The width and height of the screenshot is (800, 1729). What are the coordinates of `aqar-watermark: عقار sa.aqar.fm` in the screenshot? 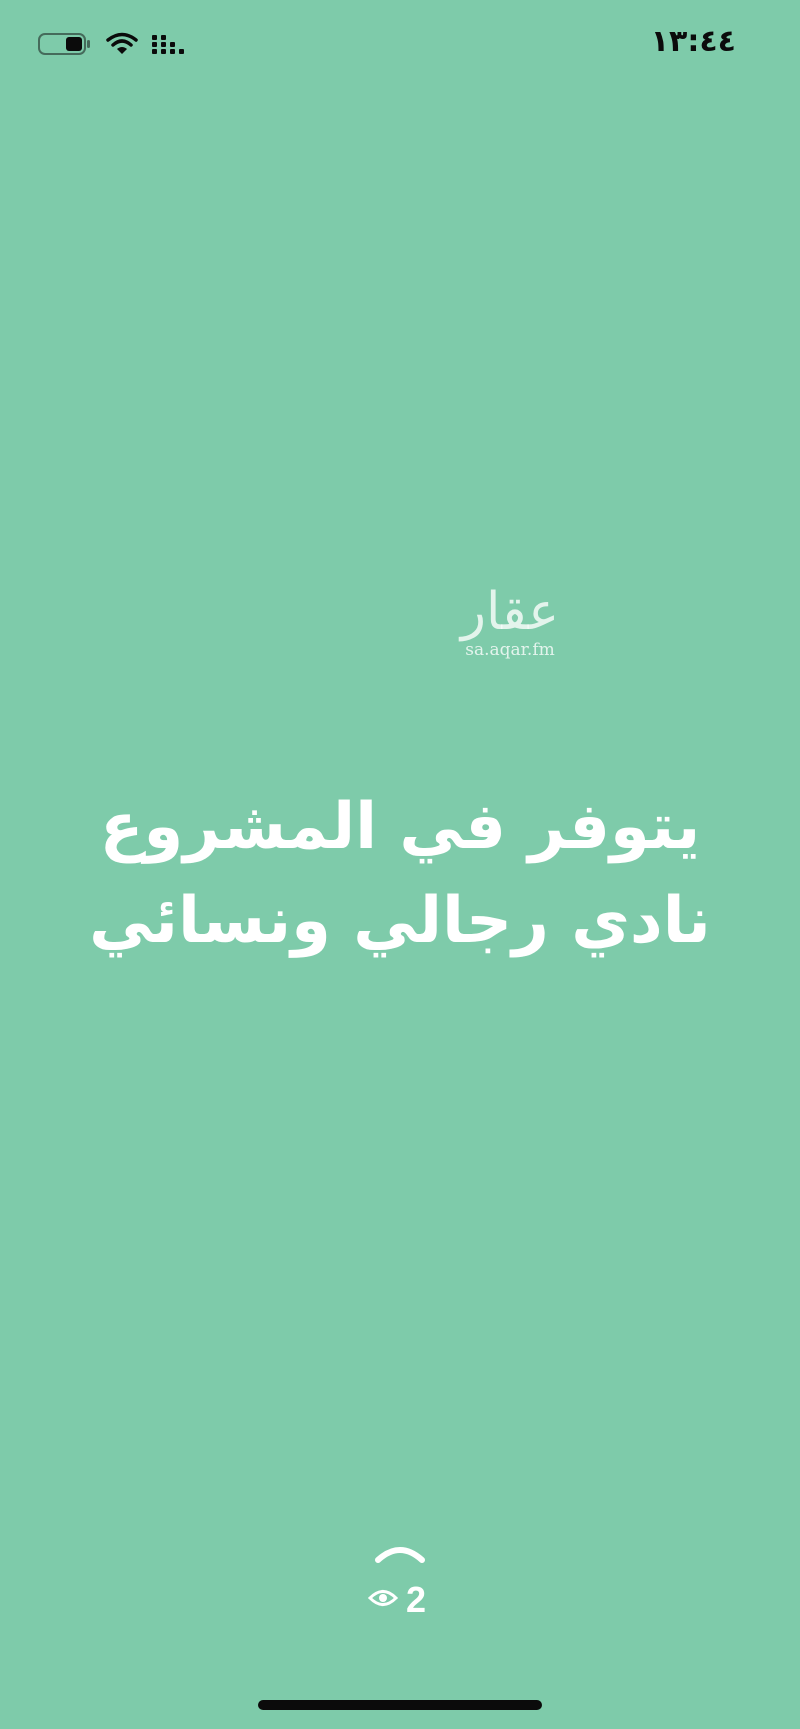 It's located at (510, 621).